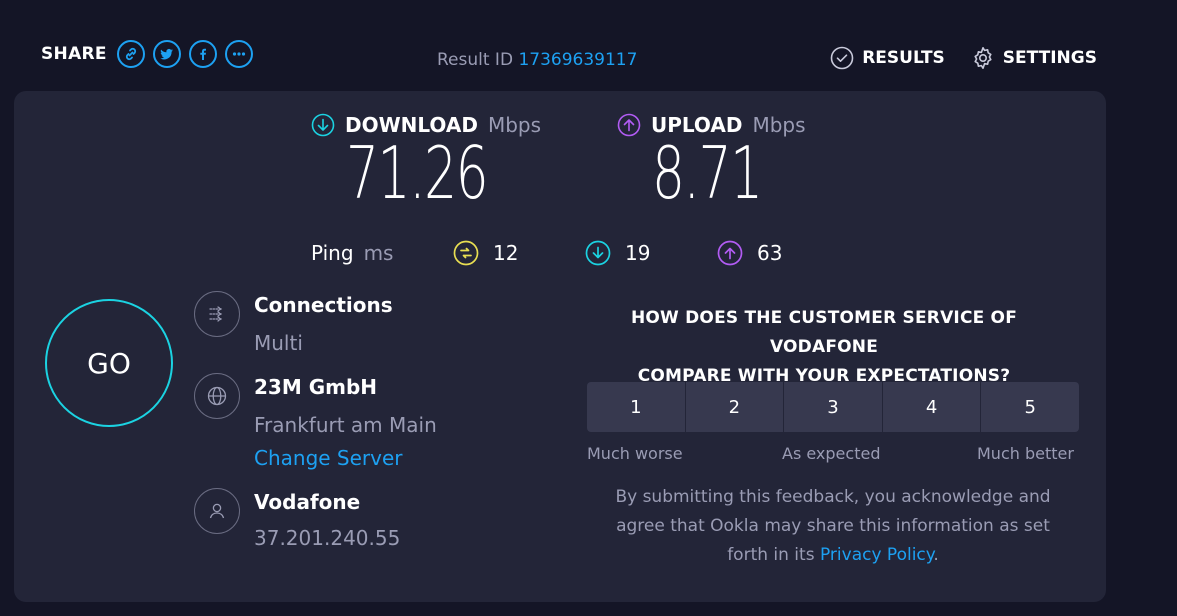  I want to click on ping-upload-icon, so click(730, 253).